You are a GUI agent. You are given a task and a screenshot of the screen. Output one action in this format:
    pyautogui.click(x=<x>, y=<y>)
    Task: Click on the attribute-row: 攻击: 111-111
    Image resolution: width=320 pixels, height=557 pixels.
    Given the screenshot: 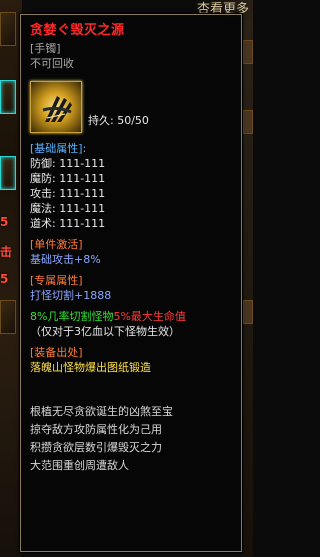 What is the action you would take?
    pyautogui.click(x=135, y=193)
    